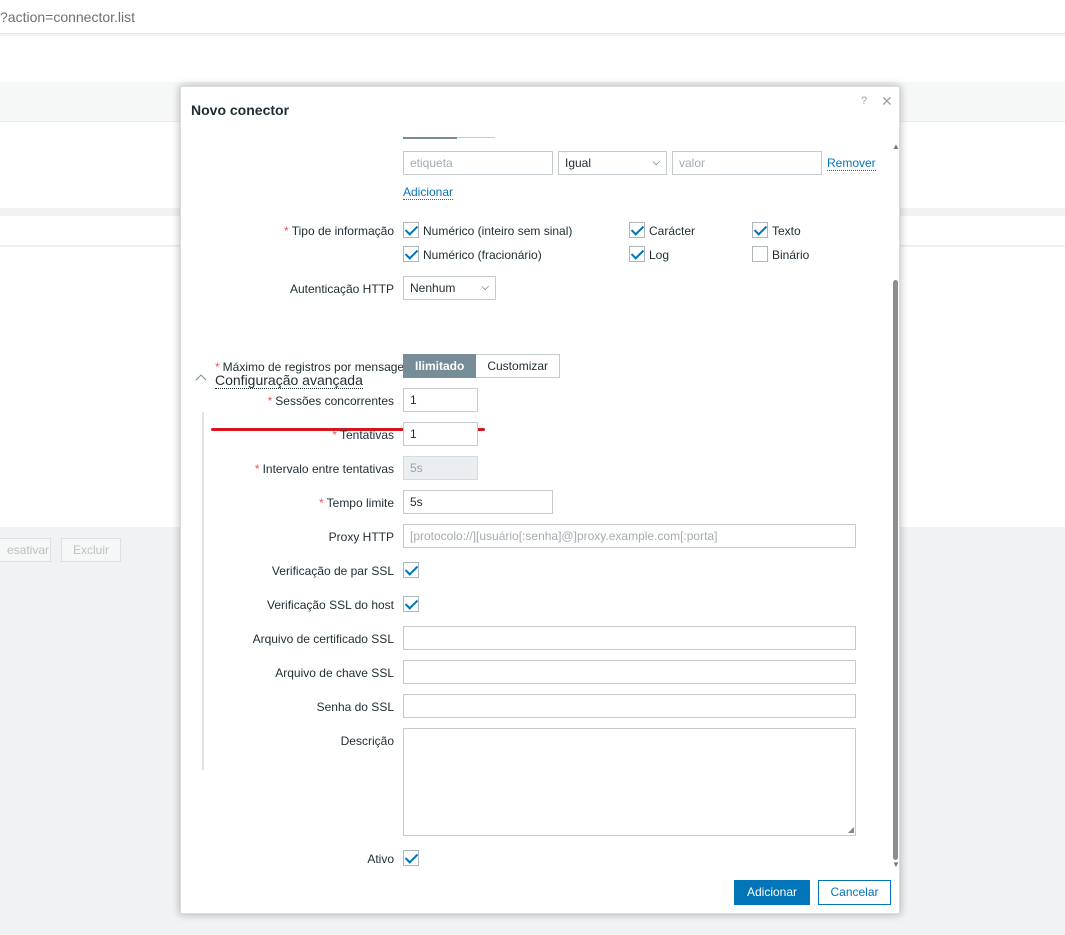 The width and height of the screenshot is (1065, 935). What do you see at coordinates (637, 230) in the screenshot?
I see `checkbox-character` at bounding box center [637, 230].